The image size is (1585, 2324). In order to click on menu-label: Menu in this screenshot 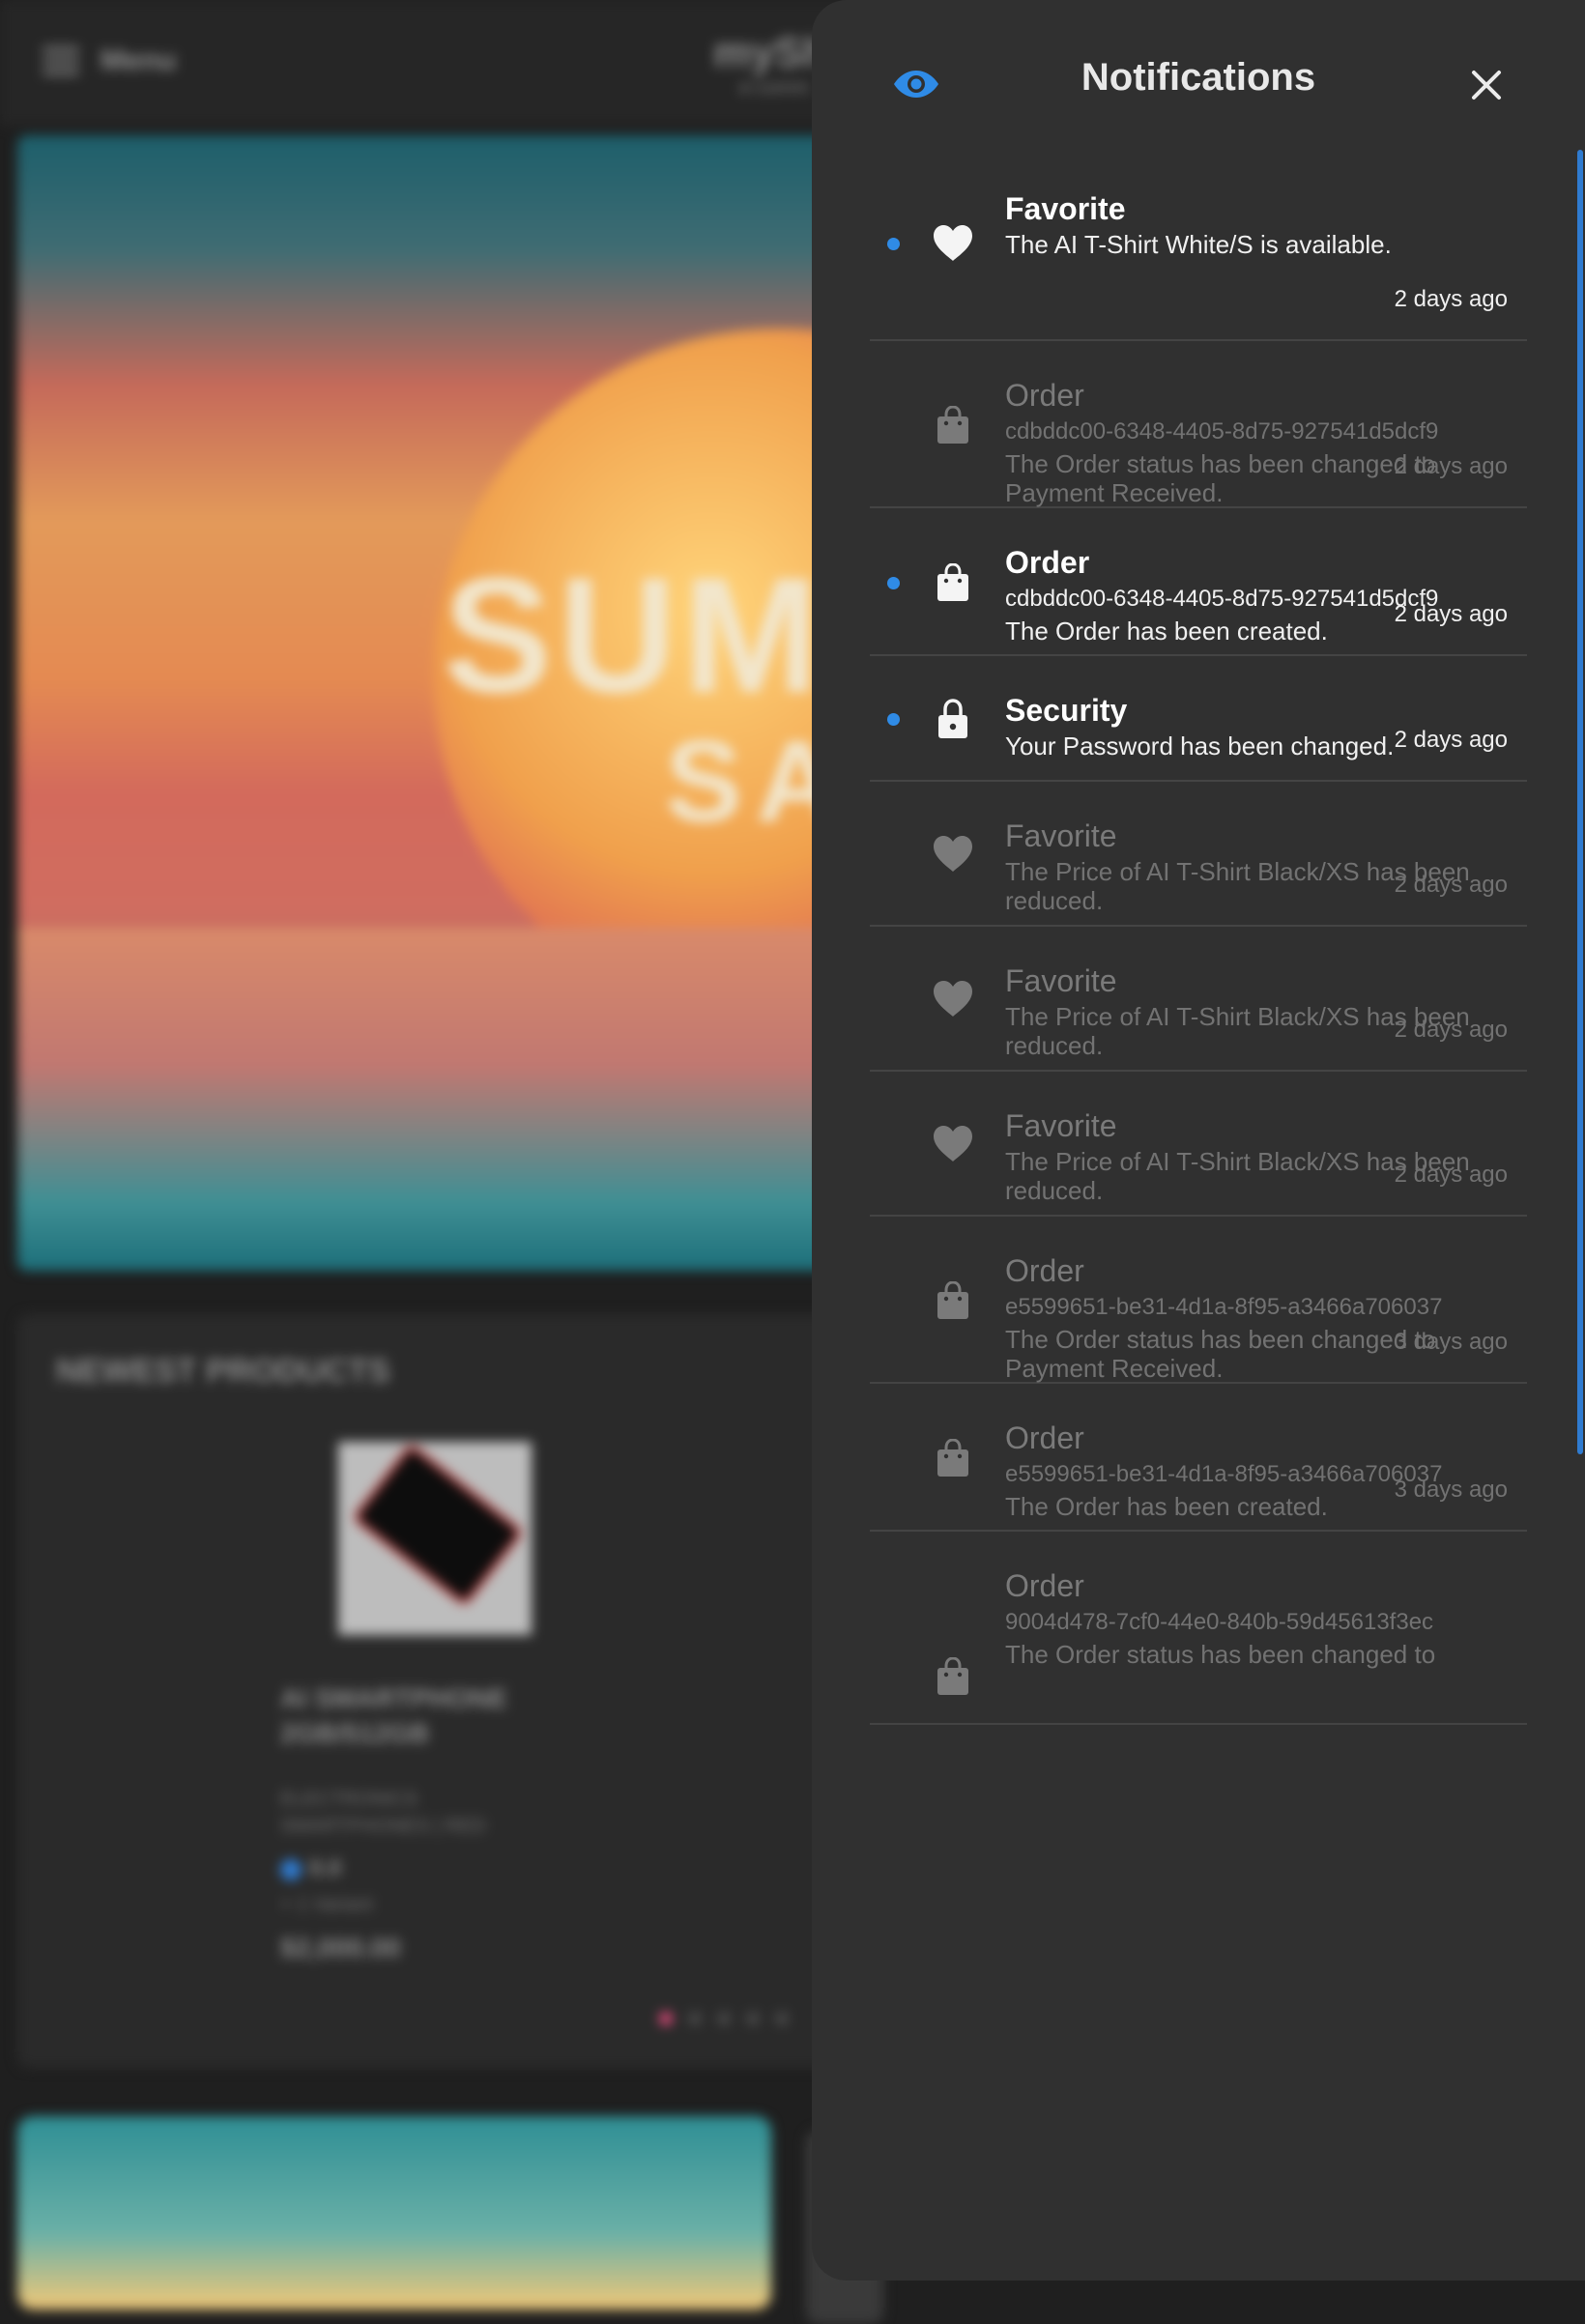, I will do `click(139, 60)`.